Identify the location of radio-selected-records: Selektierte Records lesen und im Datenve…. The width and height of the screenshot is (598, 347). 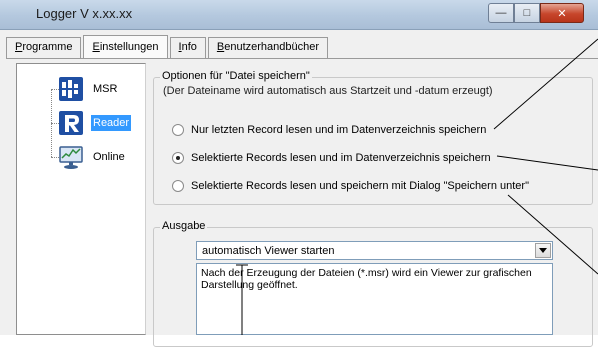
(331, 158).